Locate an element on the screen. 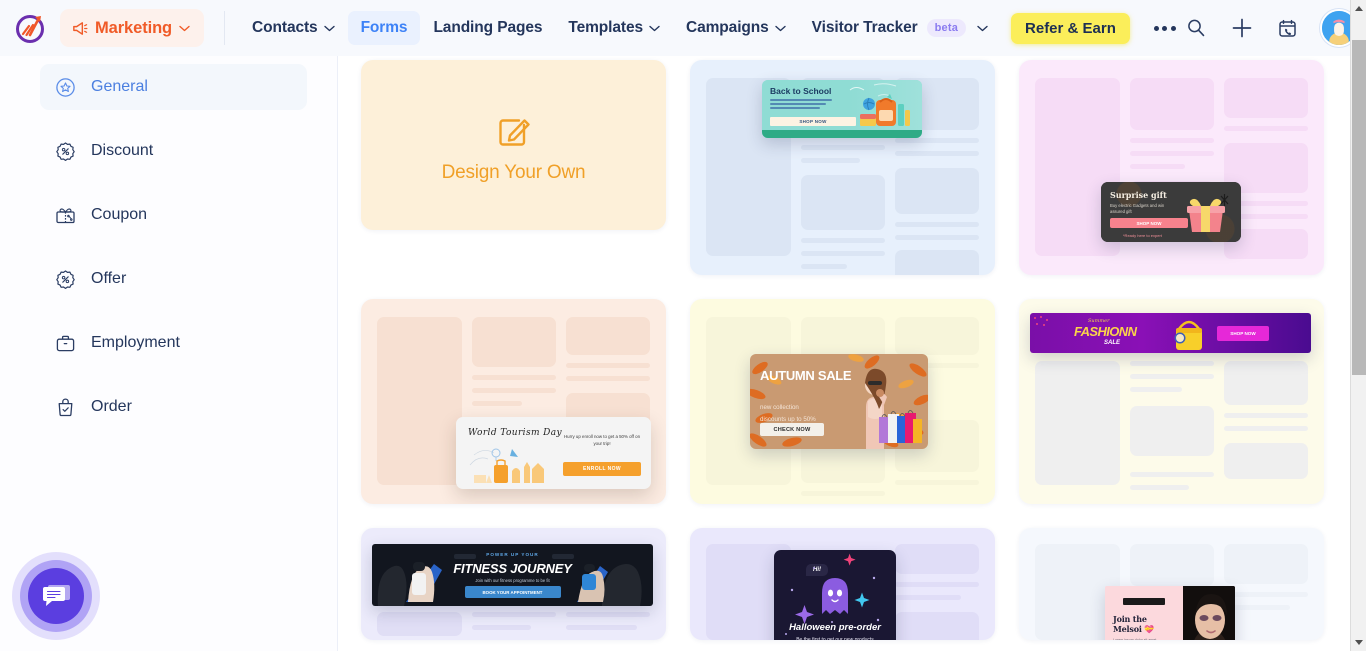 The height and width of the screenshot is (651, 1366). banner-title: World Tourism Day is located at coordinates (515, 433).